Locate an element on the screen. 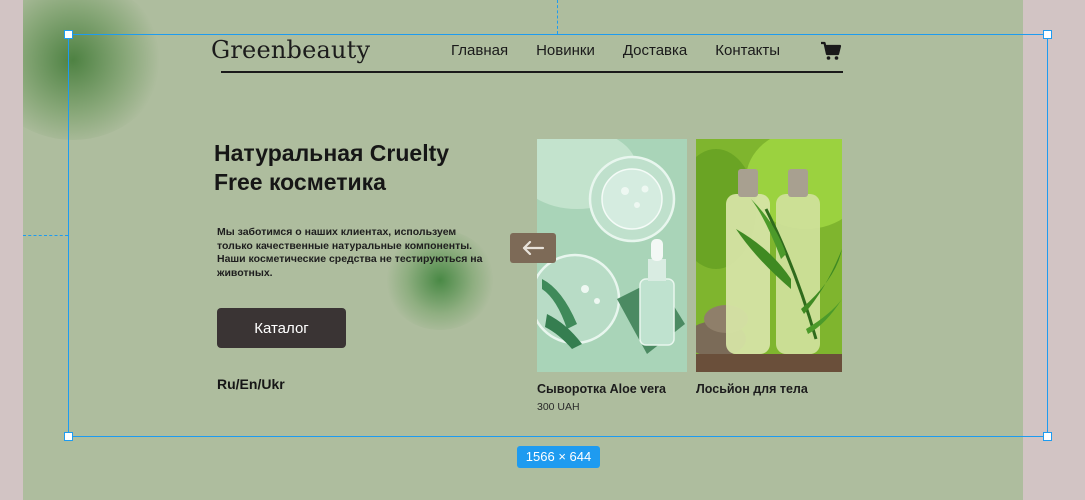  arrow-left-icon is located at coordinates (533, 248).